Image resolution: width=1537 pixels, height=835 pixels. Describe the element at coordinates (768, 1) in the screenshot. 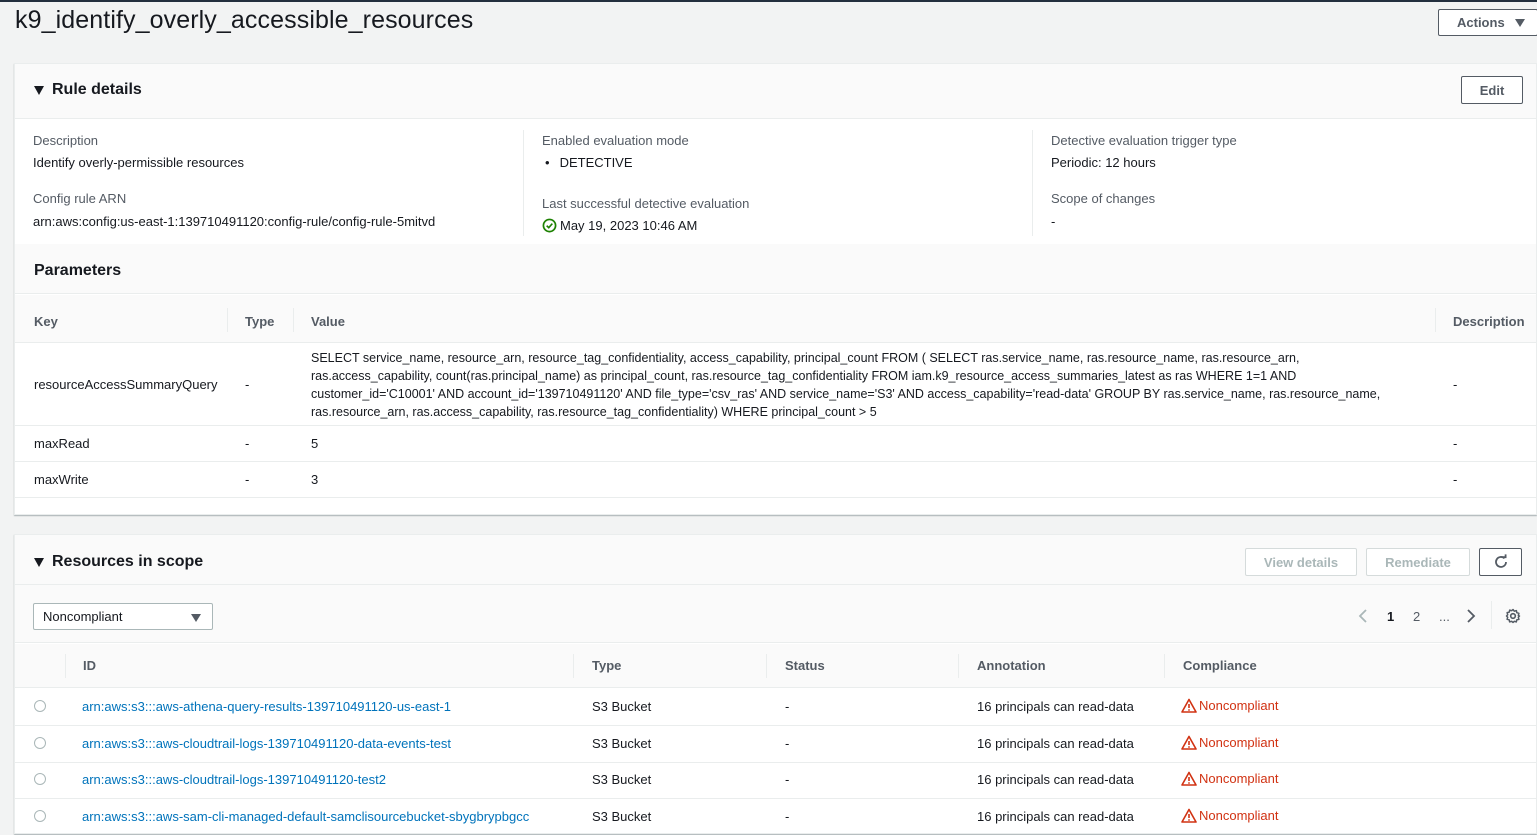

I see `top-border` at that location.